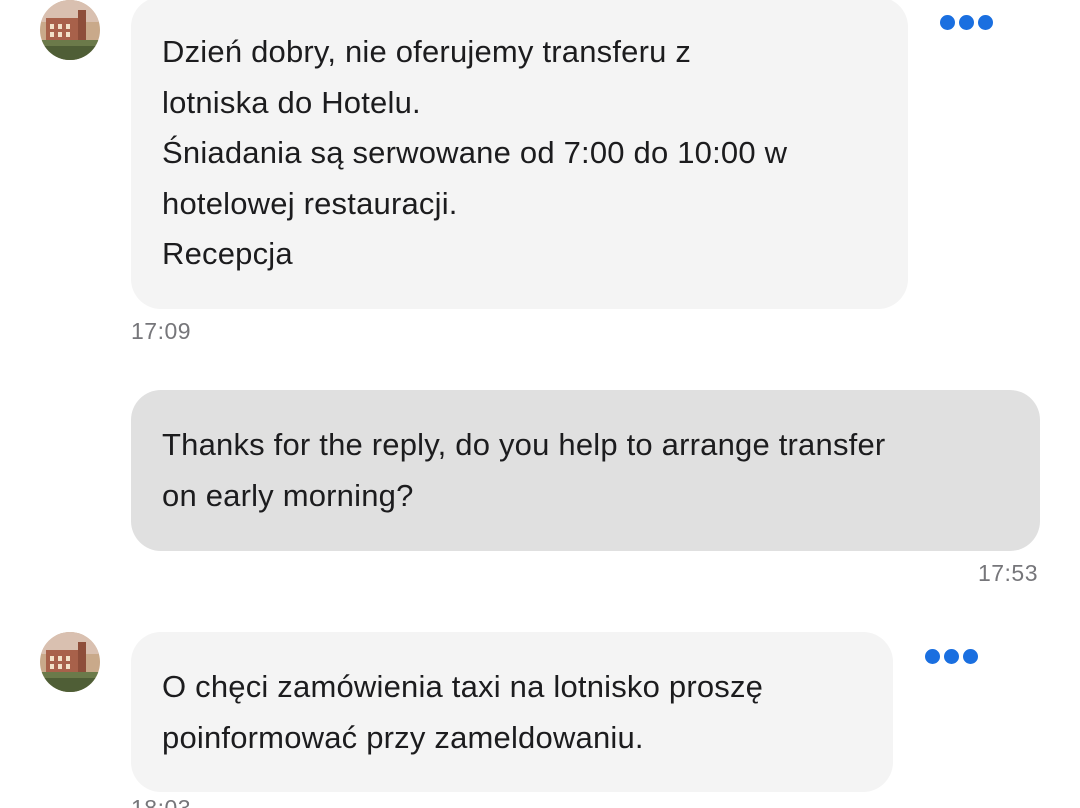  Describe the element at coordinates (403, 737) in the screenshot. I see `message-text-line: poinformować przy zameldowaniu.` at that location.